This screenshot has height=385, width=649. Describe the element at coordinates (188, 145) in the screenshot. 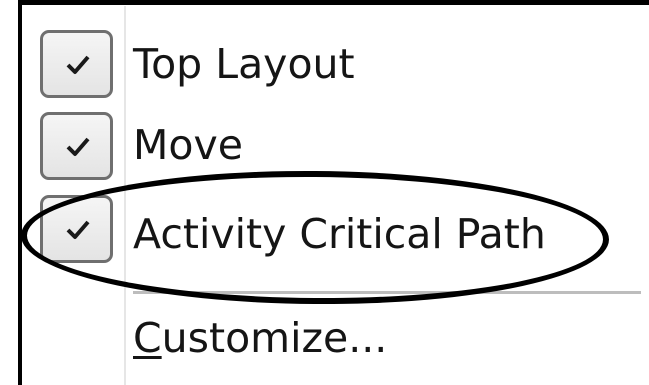

I see `menu-item-label: Move` at that location.